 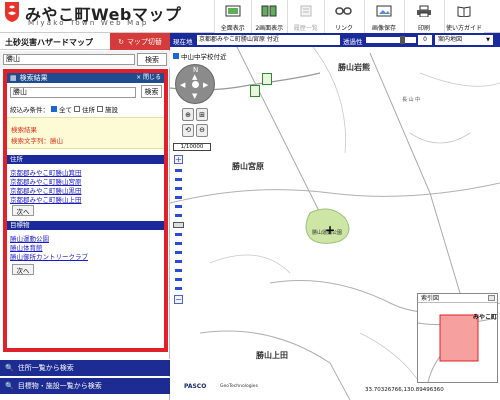 What do you see at coordinates (269, 11) in the screenshot?
I see `split-screen-icon` at bounding box center [269, 11].